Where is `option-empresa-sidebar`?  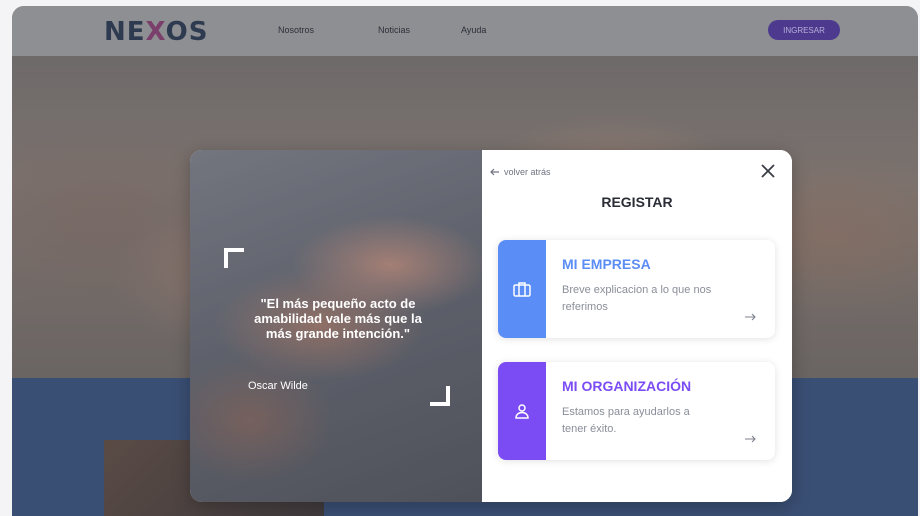 option-empresa-sidebar is located at coordinates (522, 289).